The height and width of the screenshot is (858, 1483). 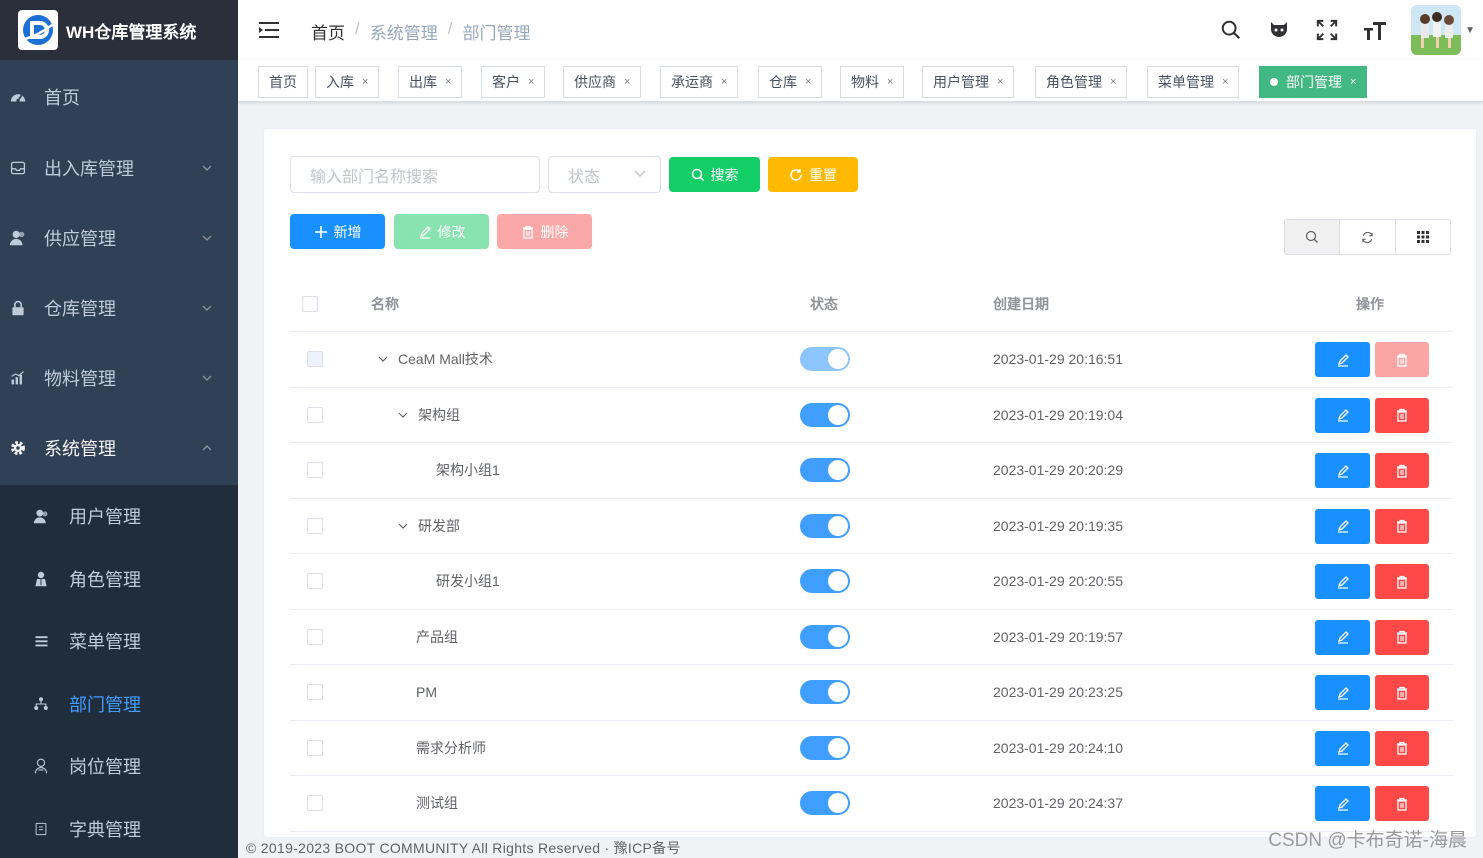 What do you see at coordinates (269, 30) in the screenshot?
I see `hamburger-icon` at bounding box center [269, 30].